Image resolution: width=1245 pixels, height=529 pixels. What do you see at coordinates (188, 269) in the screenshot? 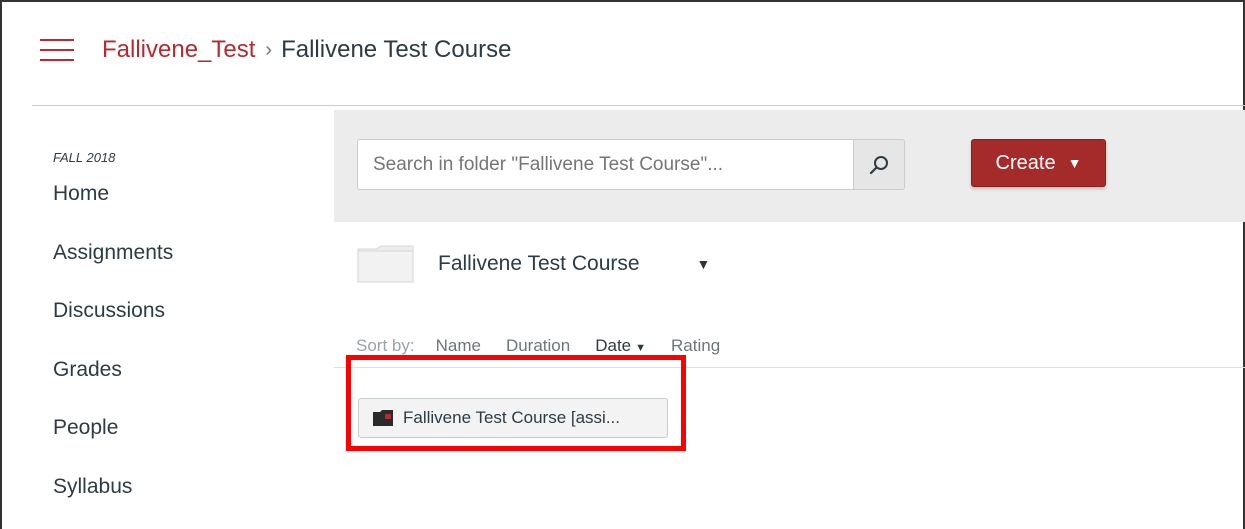
I see `nav-item-assignments: Assignments` at bounding box center [188, 269].